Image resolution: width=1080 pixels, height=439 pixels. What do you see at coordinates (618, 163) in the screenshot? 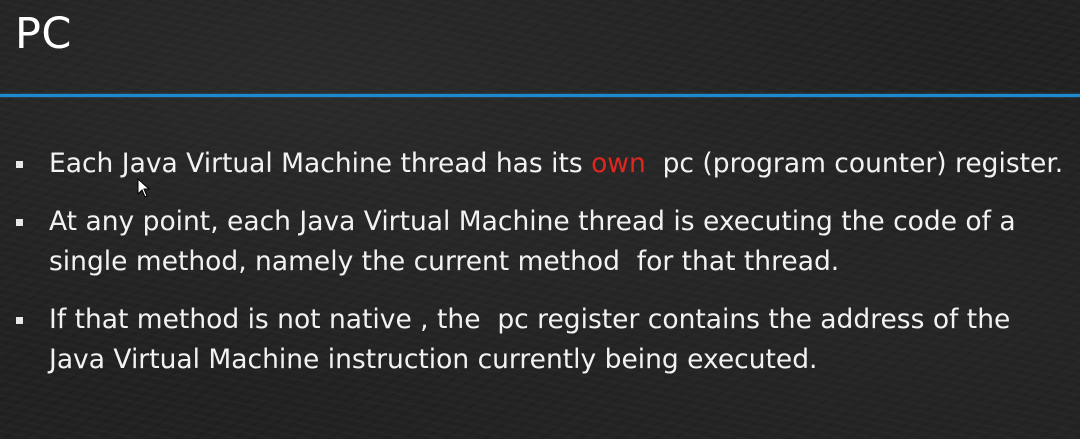
I see `bullet-1-highlight: own` at bounding box center [618, 163].